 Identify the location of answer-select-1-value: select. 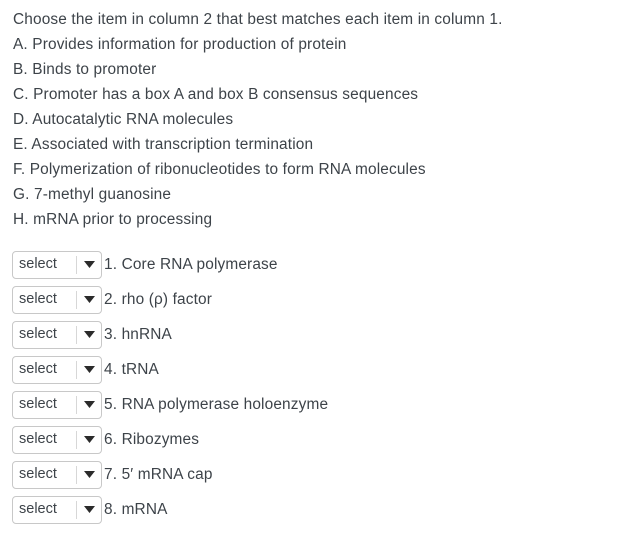
(38, 264).